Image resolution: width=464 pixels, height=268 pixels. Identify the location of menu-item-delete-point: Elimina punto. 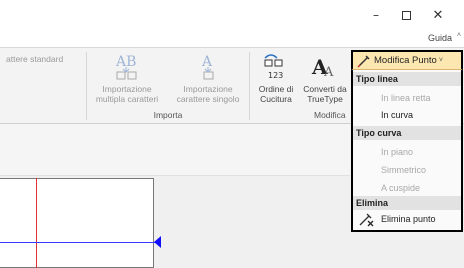
(408, 219).